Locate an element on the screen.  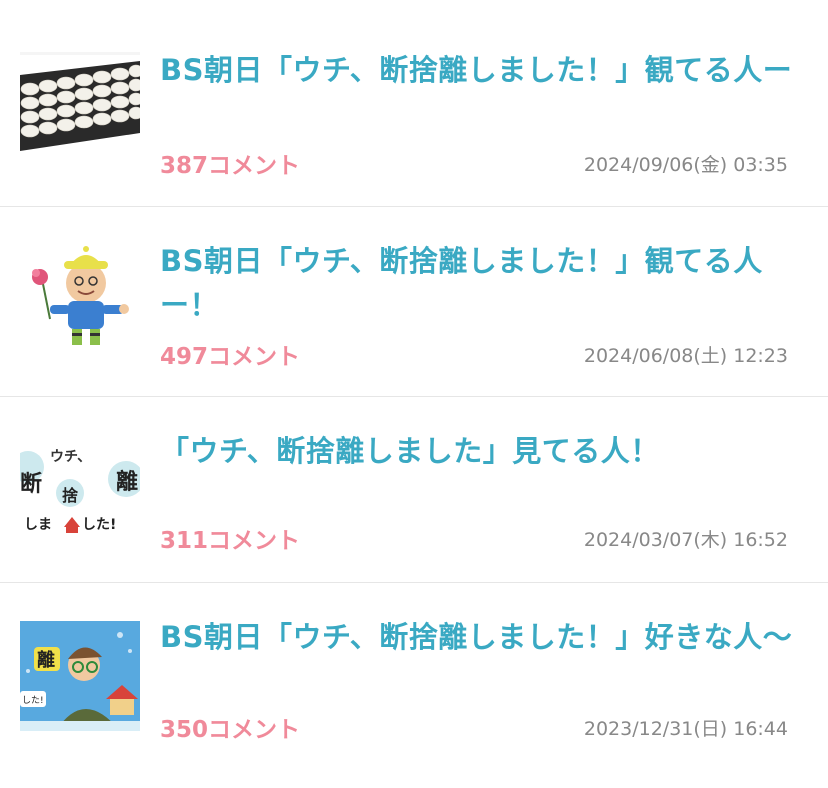
thread-thumbnail: ウチ、 断 捨 離 しま した! is located at coordinates (80, 492).